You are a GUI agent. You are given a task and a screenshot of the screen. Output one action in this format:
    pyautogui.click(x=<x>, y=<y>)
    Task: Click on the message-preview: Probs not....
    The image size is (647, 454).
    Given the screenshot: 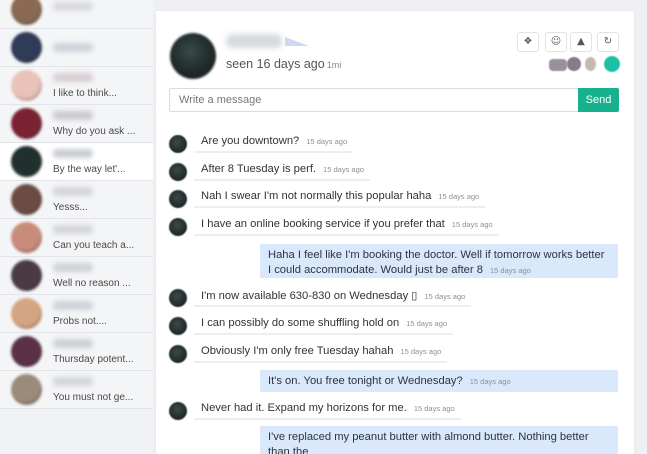 What is the action you would take?
    pyautogui.click(x=80, y=321)
    